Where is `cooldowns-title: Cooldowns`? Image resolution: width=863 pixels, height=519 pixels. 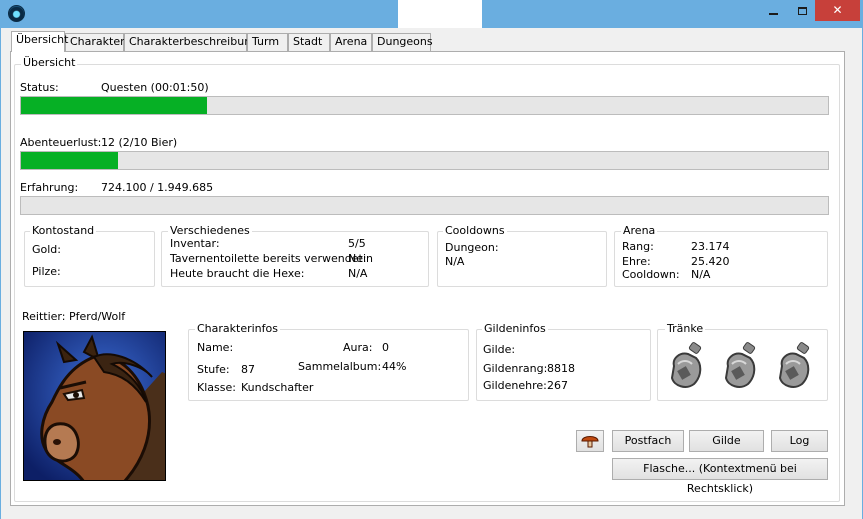
cooldowns-title: Cooldowns is located at coordinates (475, 230).